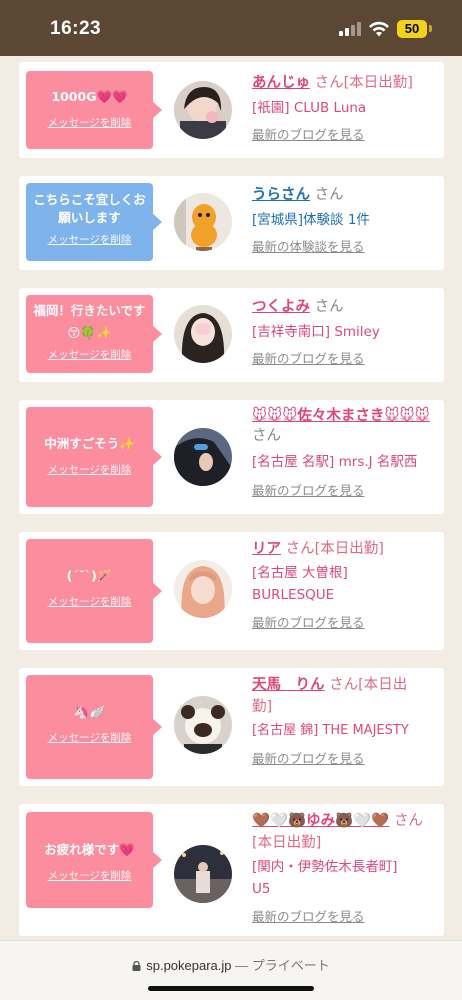 This screenshot has height=1000, width=462. What do you see at coordinates (412, 29) in the screenshot?
I see `battery-indicator: 50` at bounding box center [412, 29].